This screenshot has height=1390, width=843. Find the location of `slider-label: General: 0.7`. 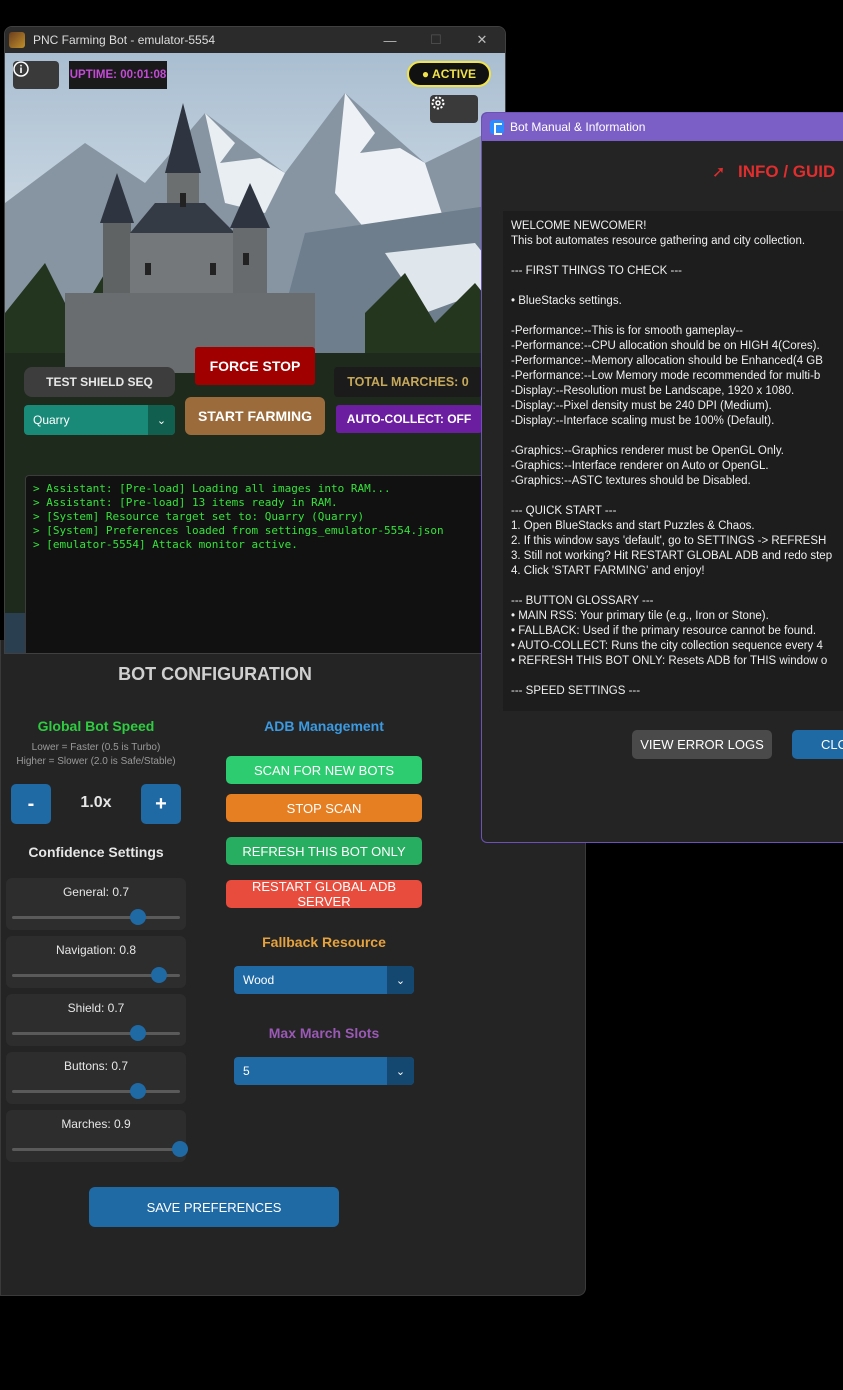

slider-label: General: 0.7 is located at coordinates (96, 892).